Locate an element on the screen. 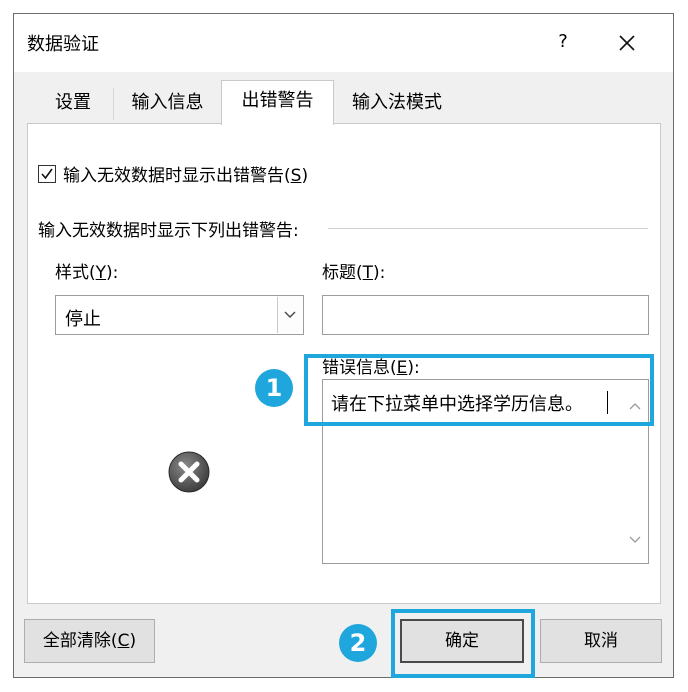 The height and width of the screenshot is (692, 688). error-message-label: 错误信息(E): is located at coordinates (371, 368).